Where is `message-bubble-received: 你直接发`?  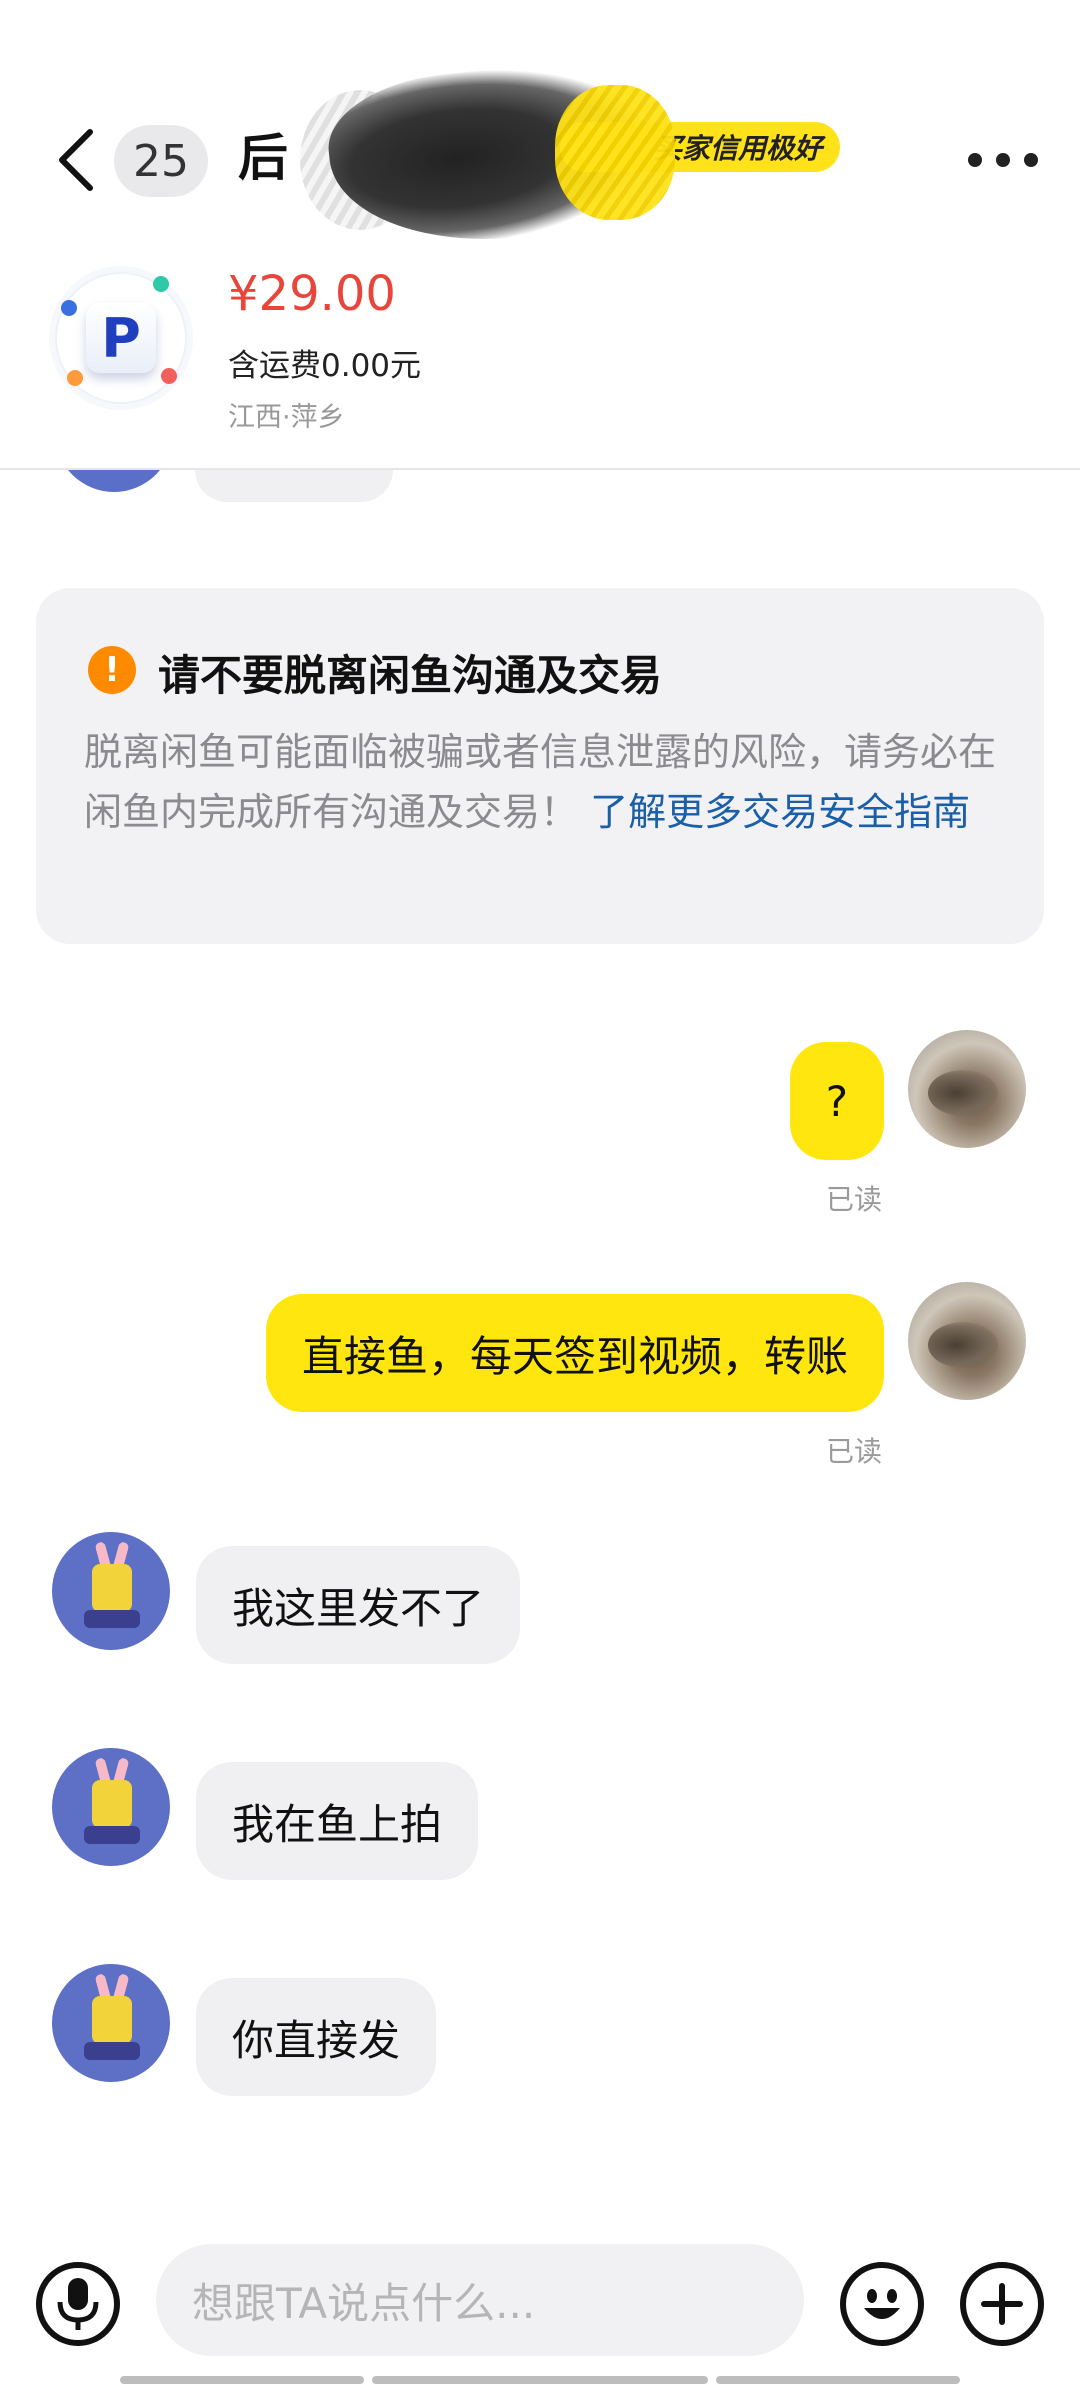 message-bubble-received: 你直接发 is located at coordinates (316, 2037).